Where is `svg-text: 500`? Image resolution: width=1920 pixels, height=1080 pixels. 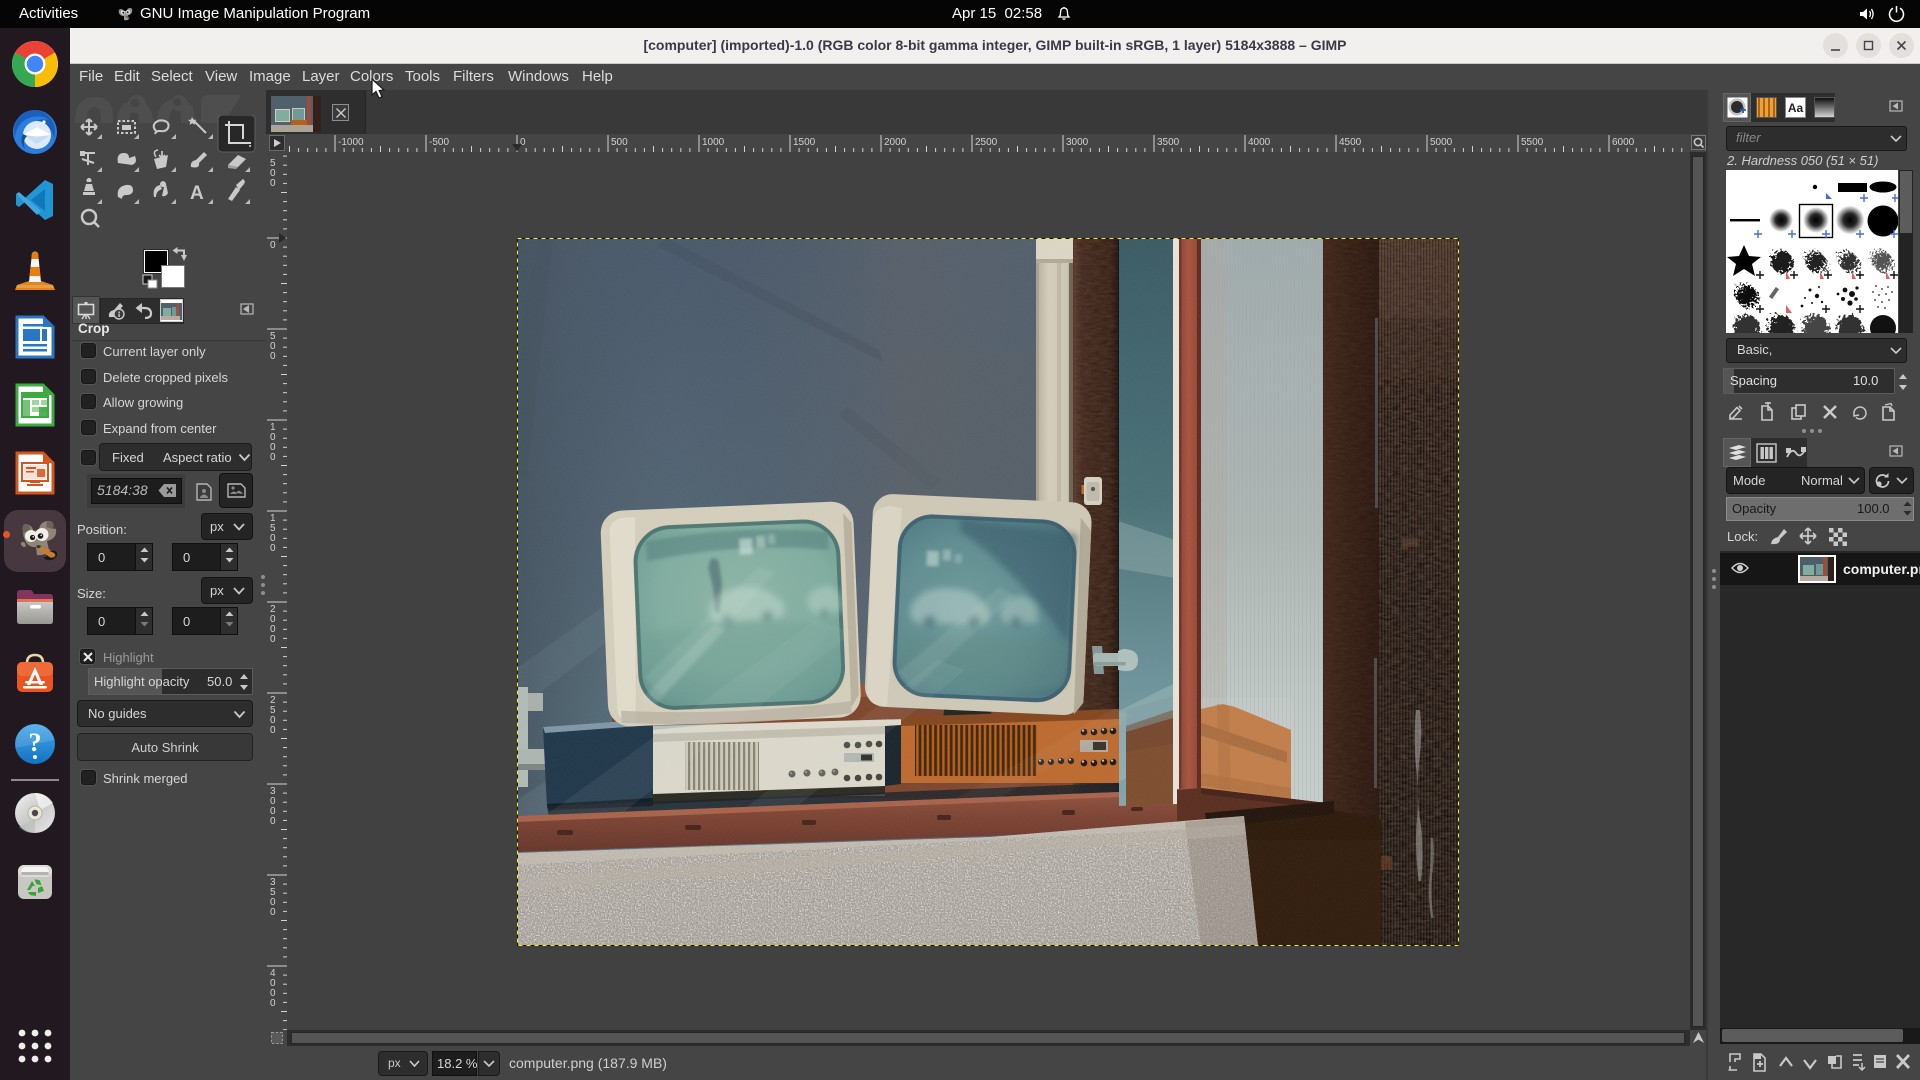
svg-text: 500 is located at coordinates (619, 142).